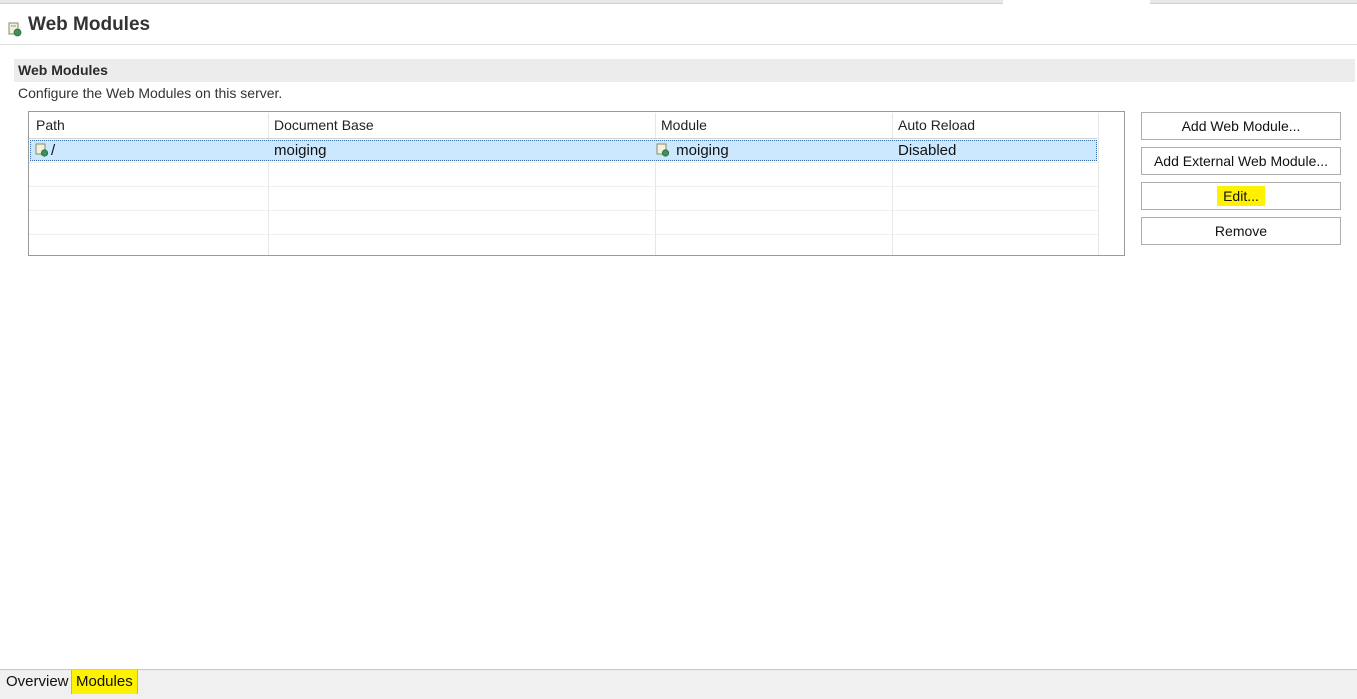  What do you see at coordinates (63, 70) in the screenshot?
I see `section-title: Web Modules` at bounding box center [63, 70].